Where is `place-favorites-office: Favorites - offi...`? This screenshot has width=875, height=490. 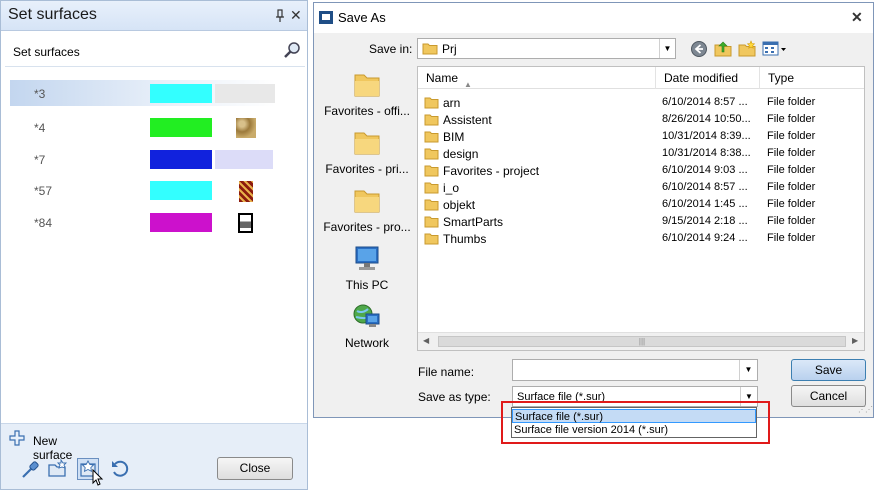 place-favorites-office: Favorites - offi... is located at coordinates (367, 98).